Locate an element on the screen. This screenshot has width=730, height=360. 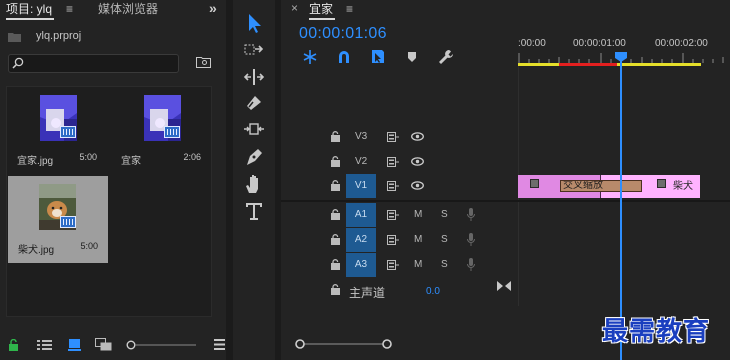
sequence-badge-icon is located at coordinates (172, 132).